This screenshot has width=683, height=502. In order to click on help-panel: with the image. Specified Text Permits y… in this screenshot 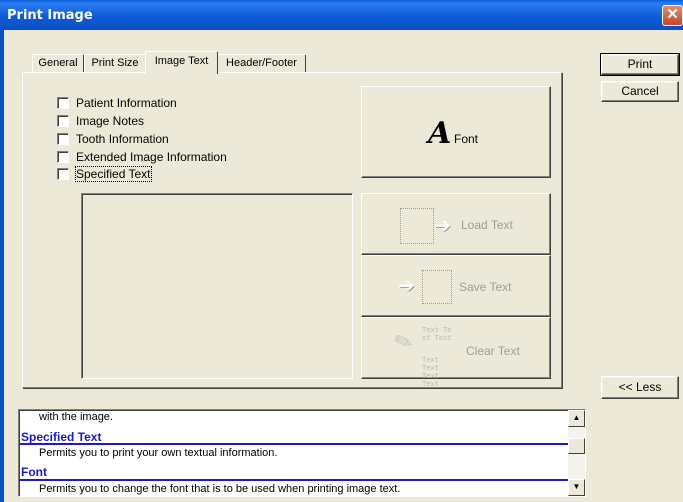, I will do `click(302, 453)`.